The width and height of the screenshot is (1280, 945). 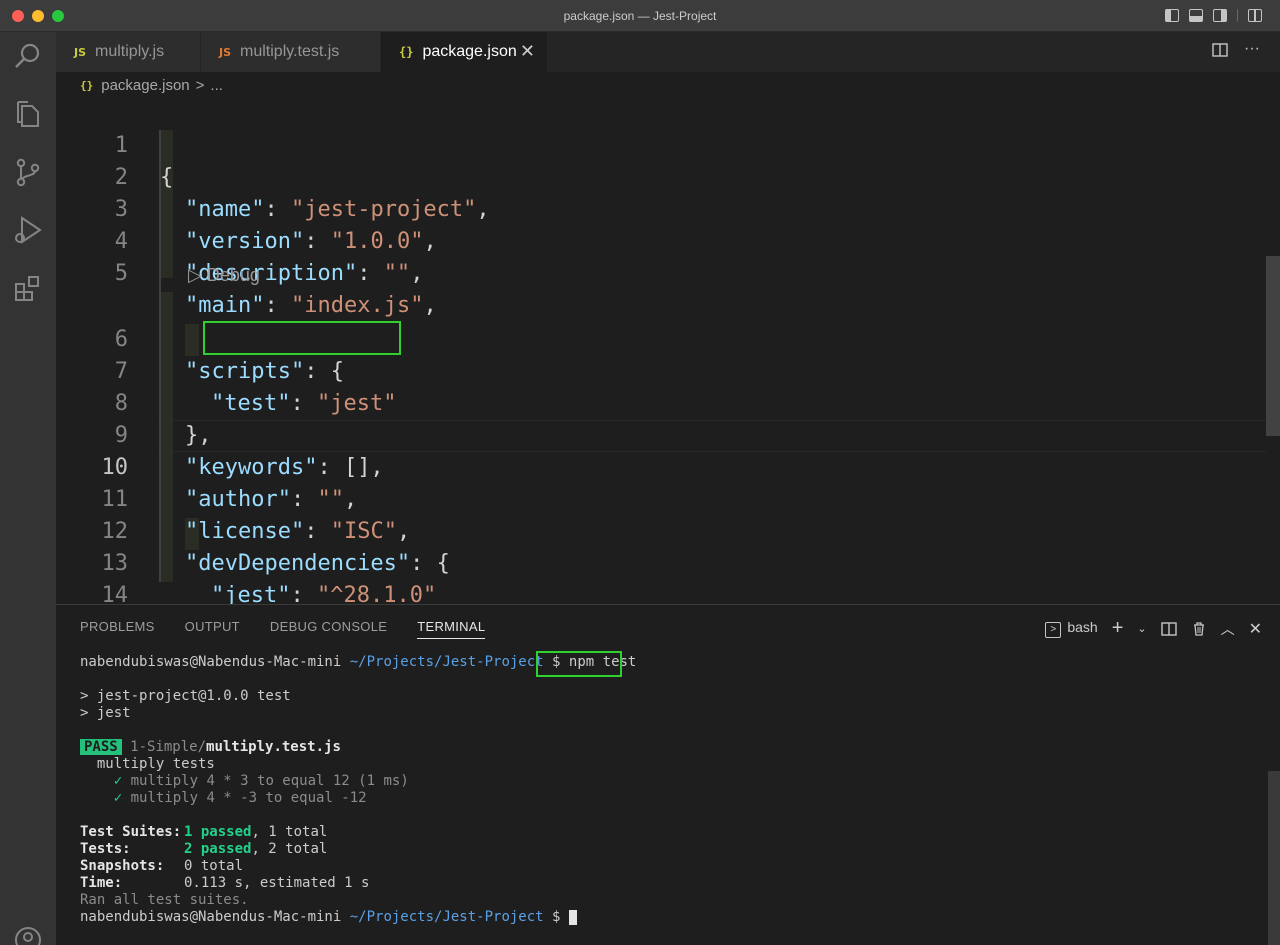 What do you see at coordinates (28, 230) in the screenshot?
I see `run-debug-icon` at bounding box center [28, 230].